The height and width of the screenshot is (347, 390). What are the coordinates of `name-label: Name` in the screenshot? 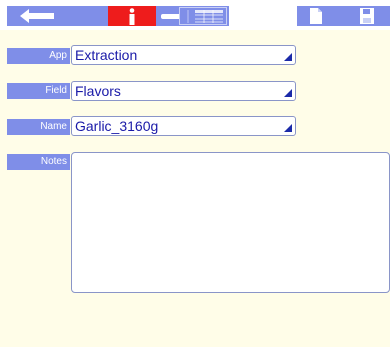 It's located at (38, 127).